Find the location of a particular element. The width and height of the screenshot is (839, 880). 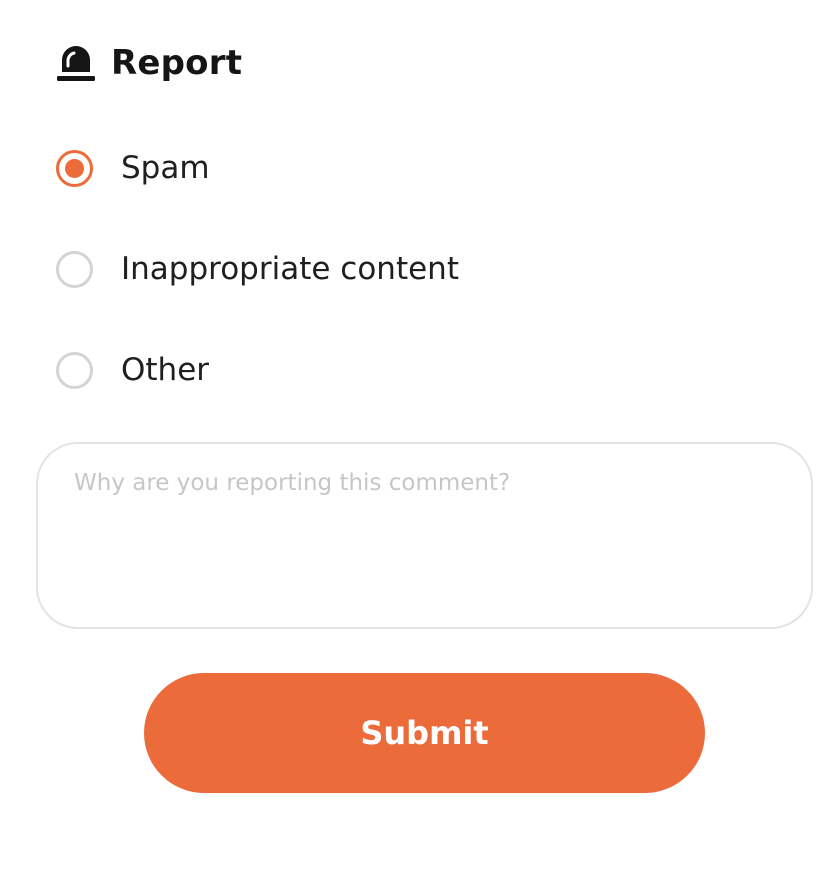

option-label-inappropriate-content: Inappropriate content is located at coordinates (290, 269).